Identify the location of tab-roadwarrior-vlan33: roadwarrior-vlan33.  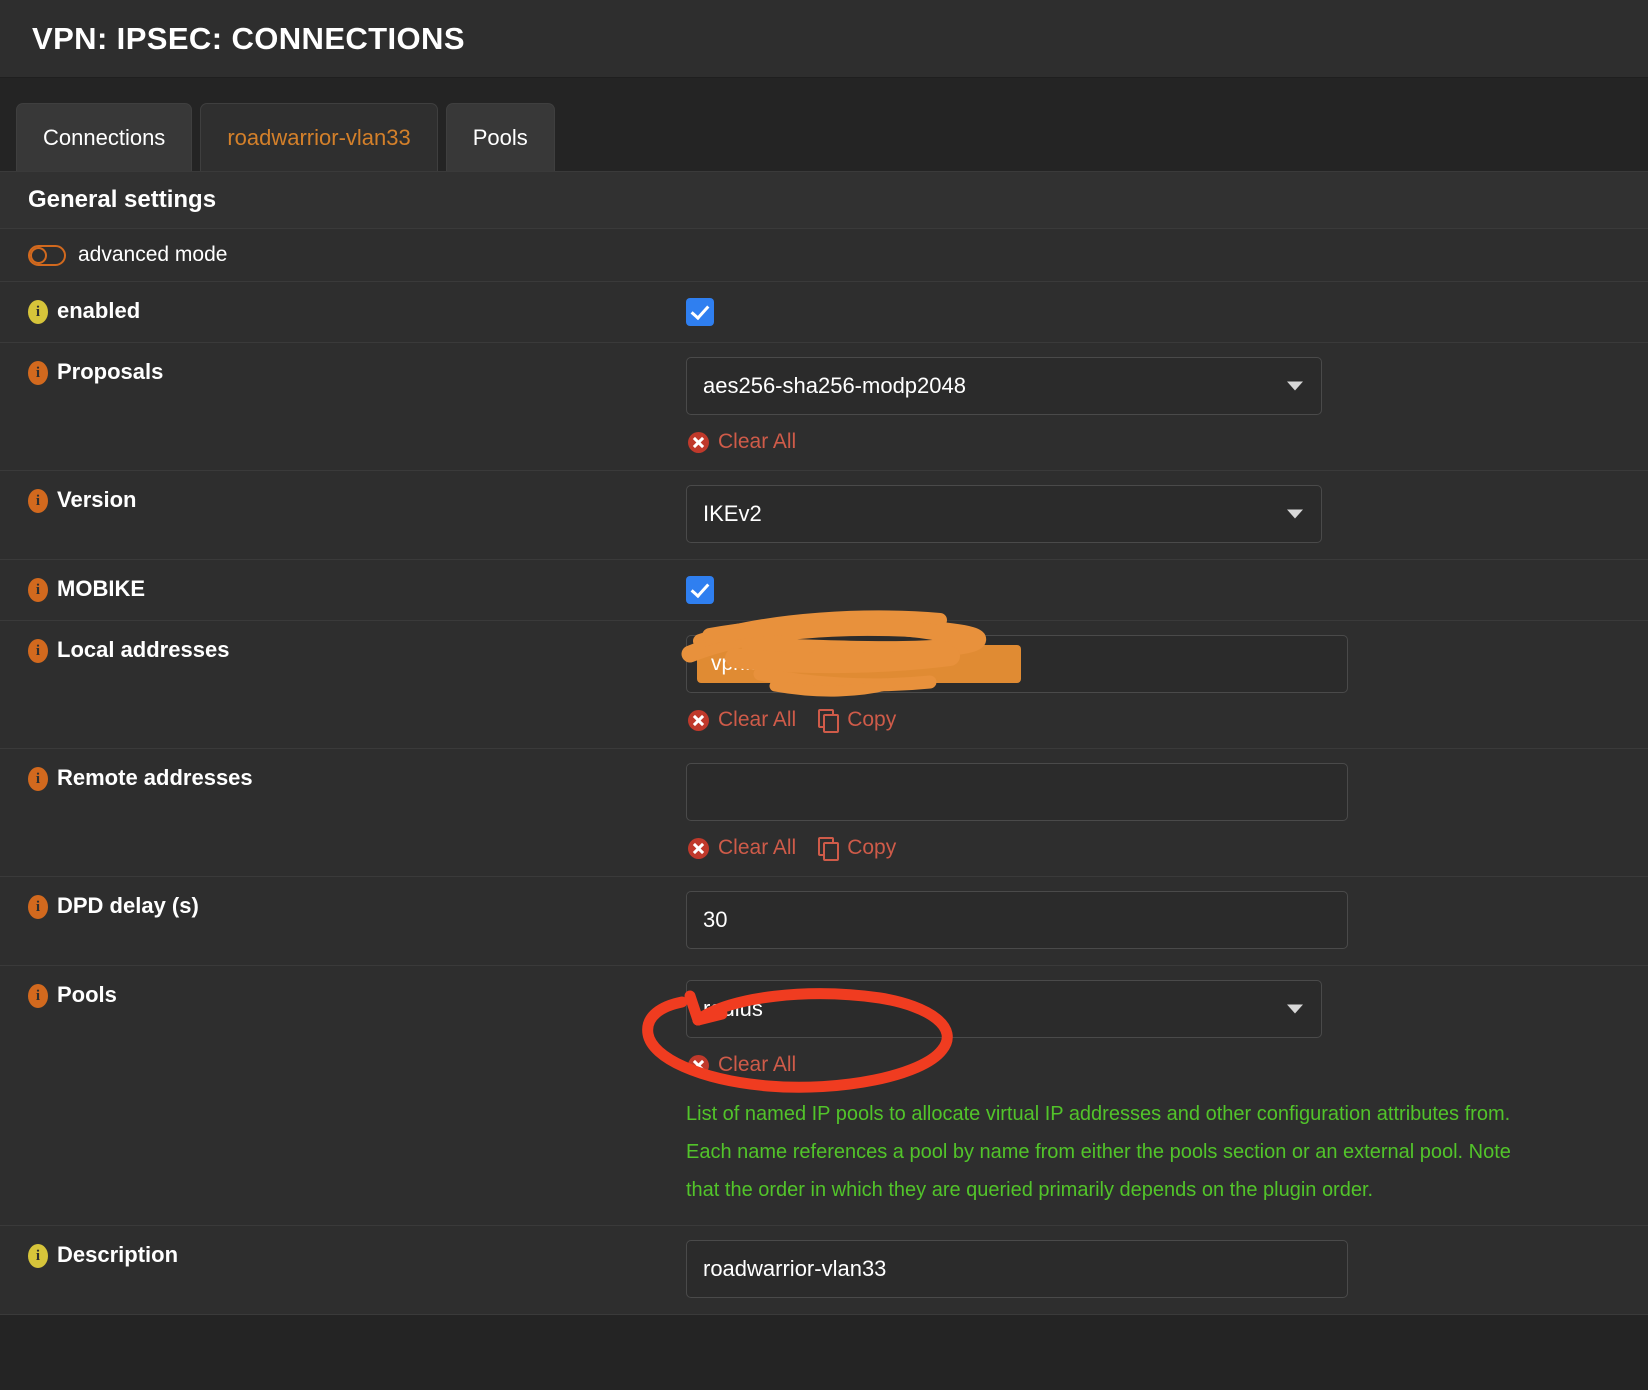
(319, 137).